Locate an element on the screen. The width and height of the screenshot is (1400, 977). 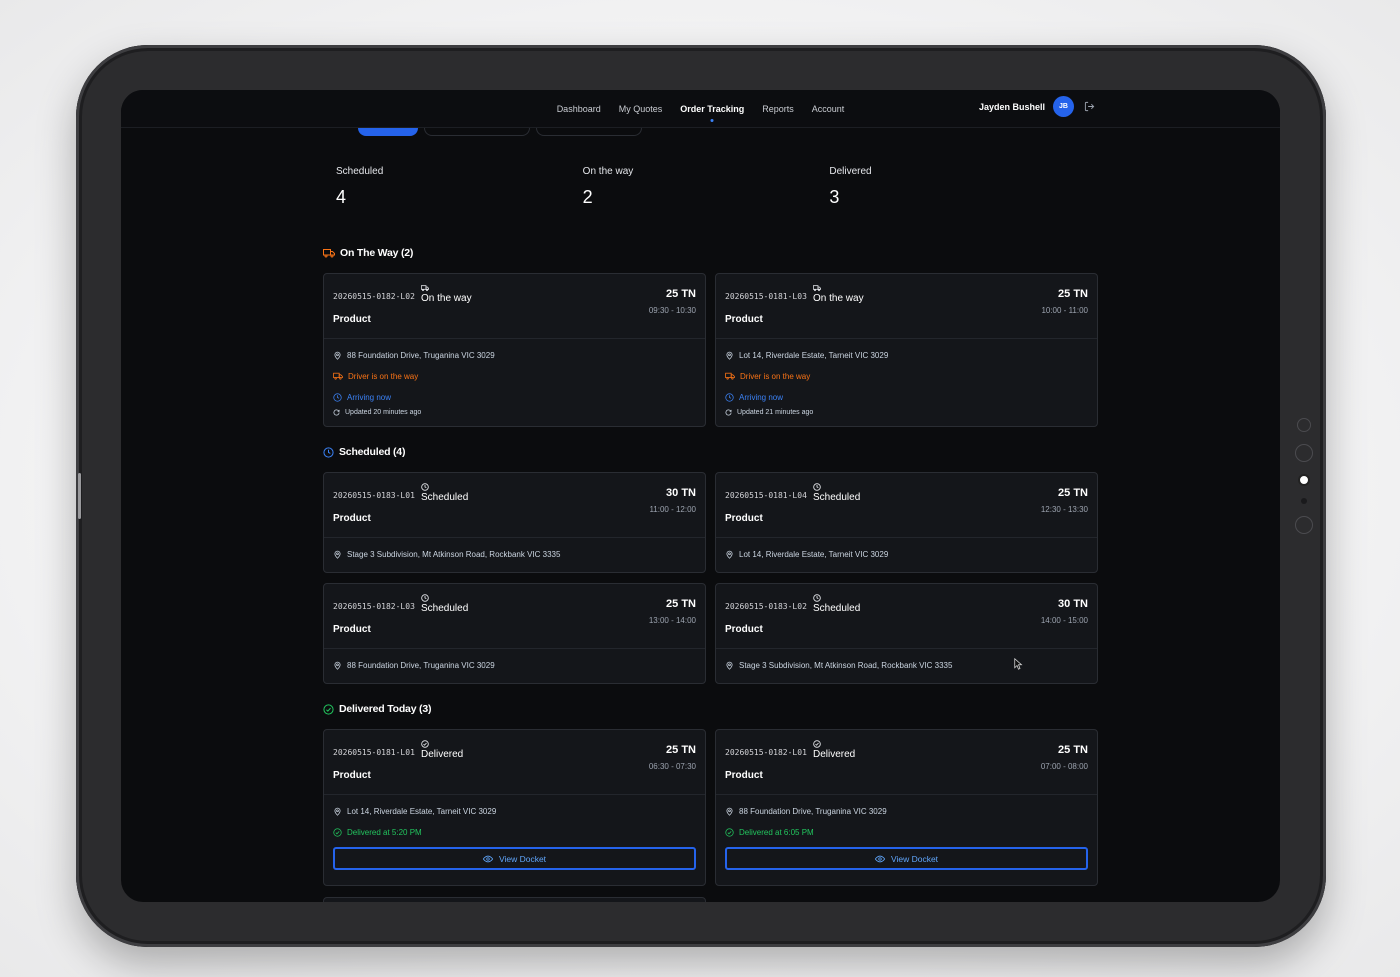
nav-order-tracking: Order Tracking is located at coordinates (712, 109).